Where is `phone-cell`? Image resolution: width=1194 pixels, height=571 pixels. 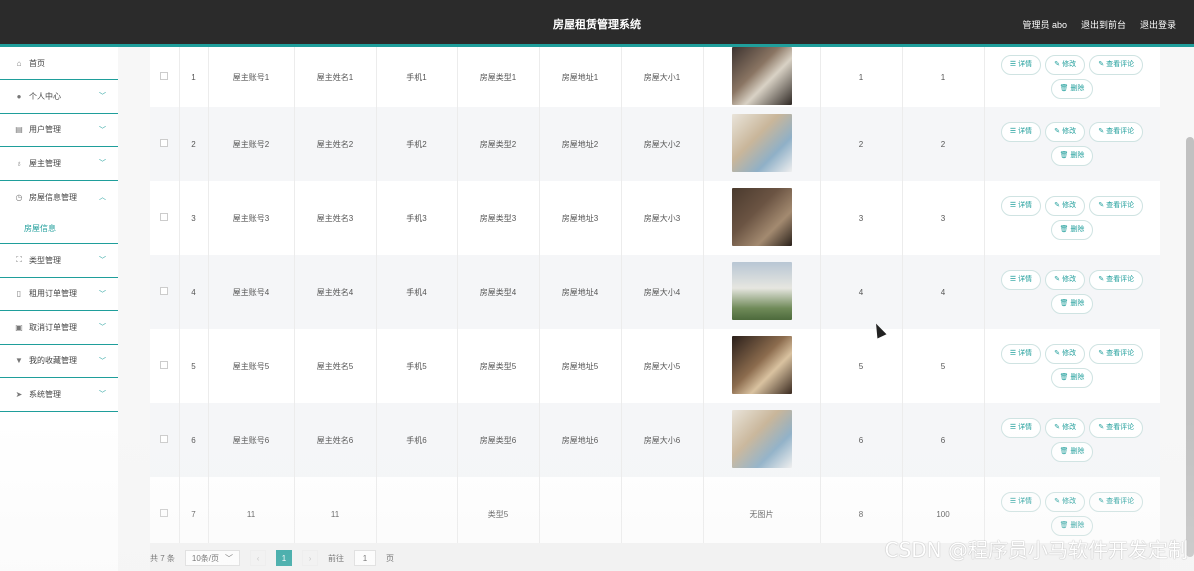 phone-cell is located at coordinates (417, 510).